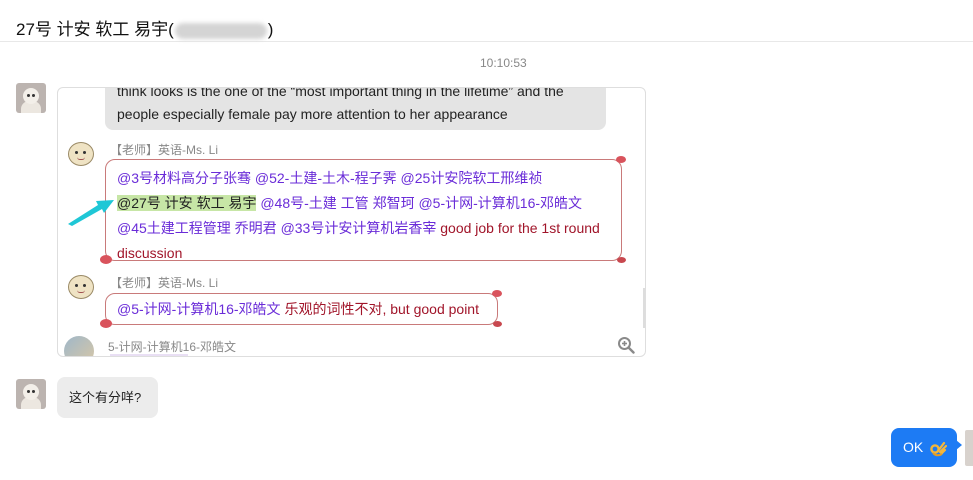 This screenshot has height=480, width=973. Describe the element at coordinates (644, 308) in the screenshot. I see `image-scrollbar` at that location.